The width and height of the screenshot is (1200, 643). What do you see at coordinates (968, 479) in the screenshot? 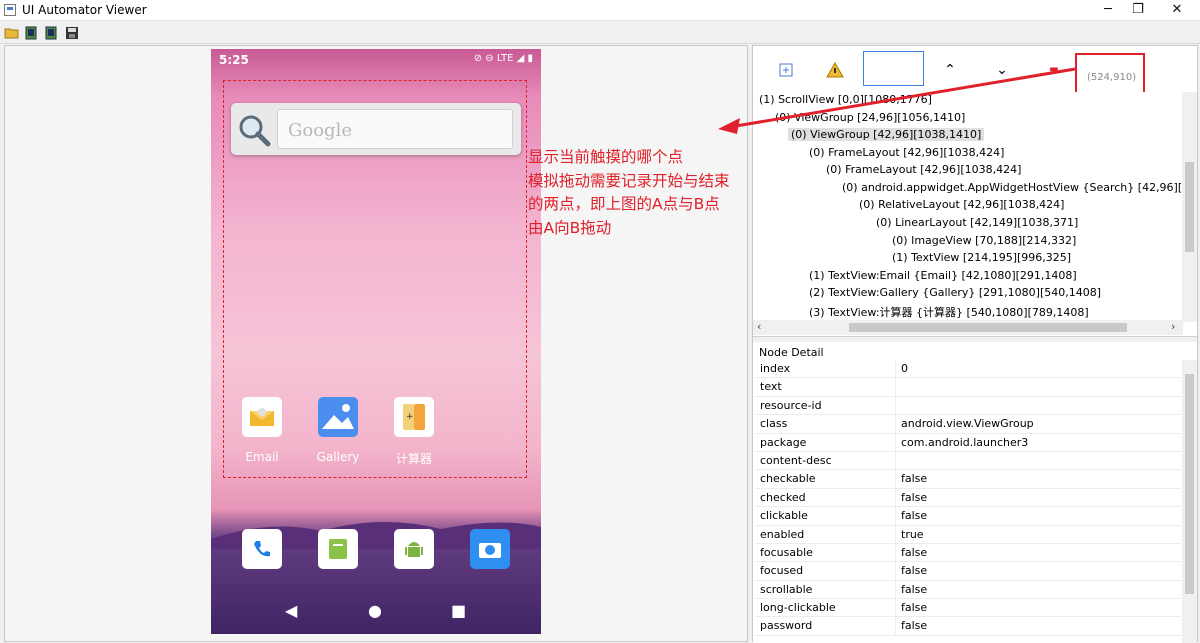
I see `table-row: checkable false` at bounding box center [968, 479].